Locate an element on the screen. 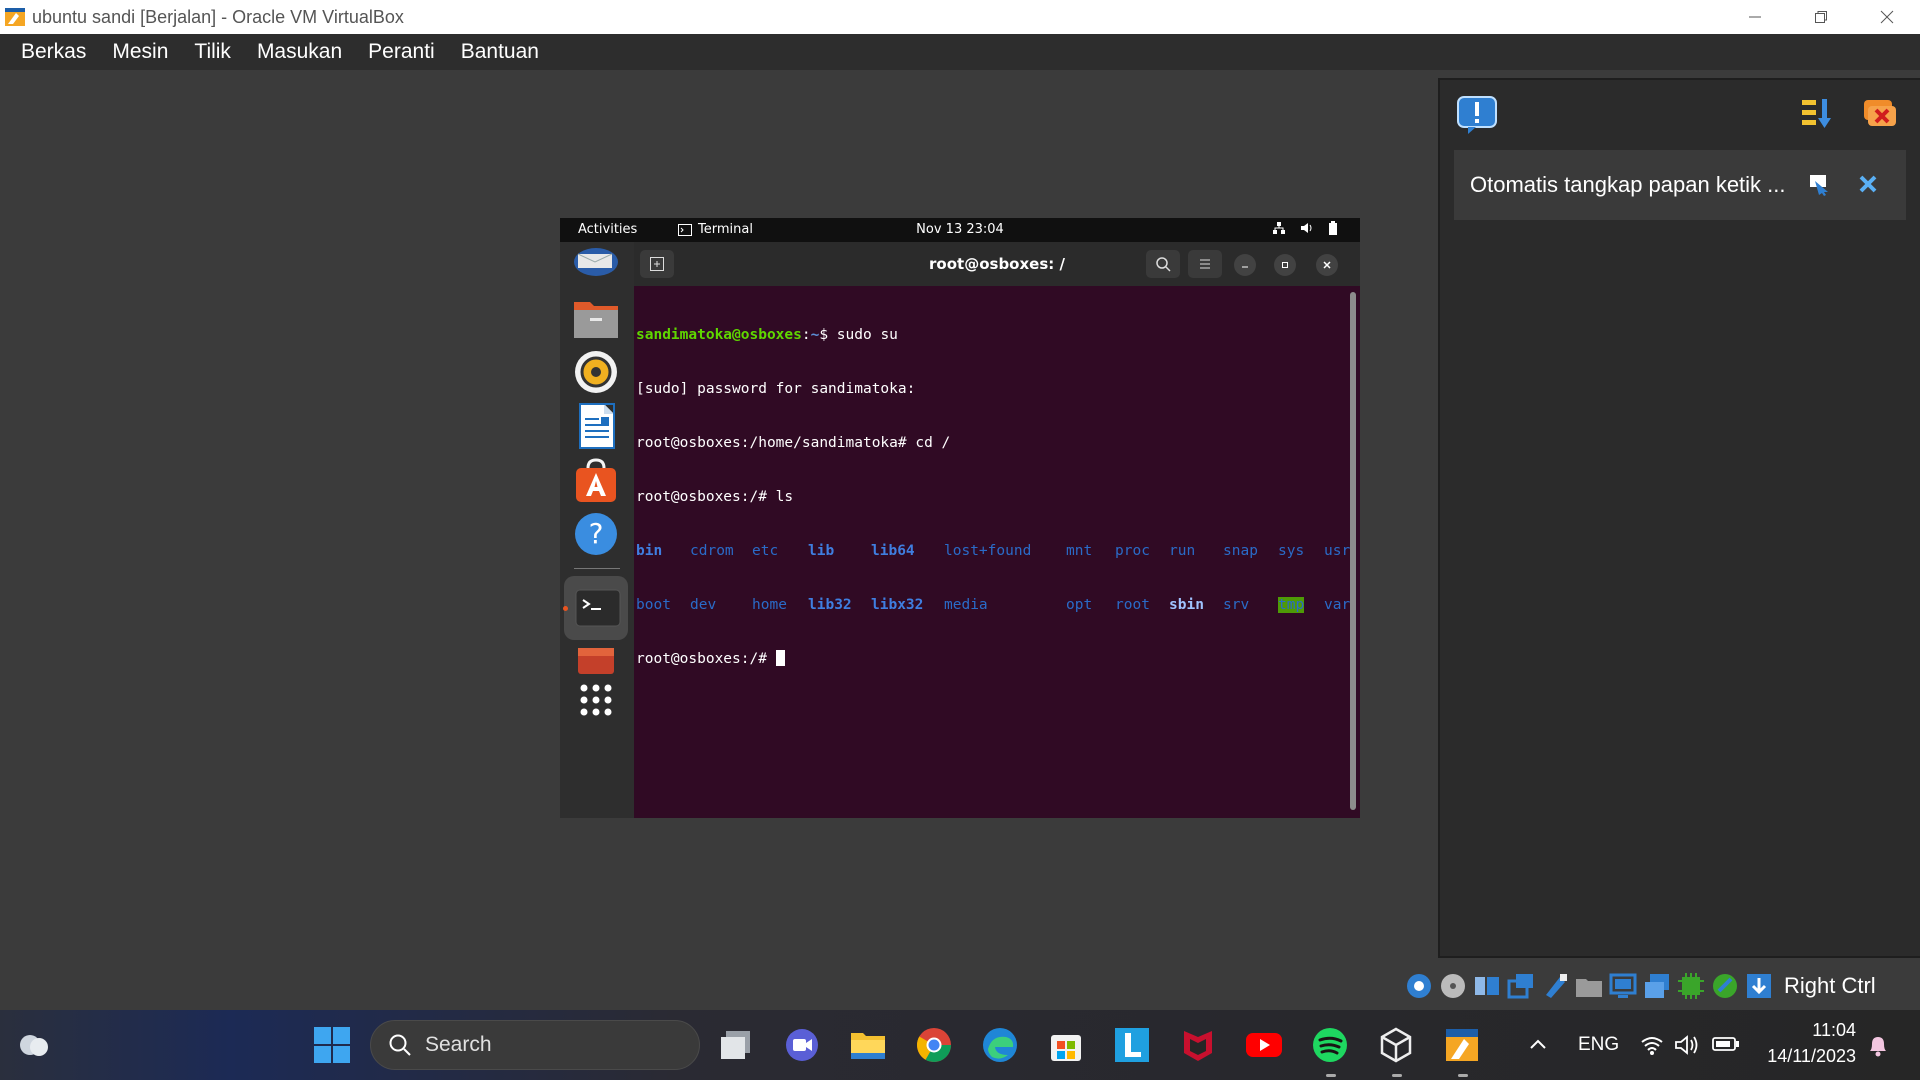  close-button is located at coordinates (1887, 17).